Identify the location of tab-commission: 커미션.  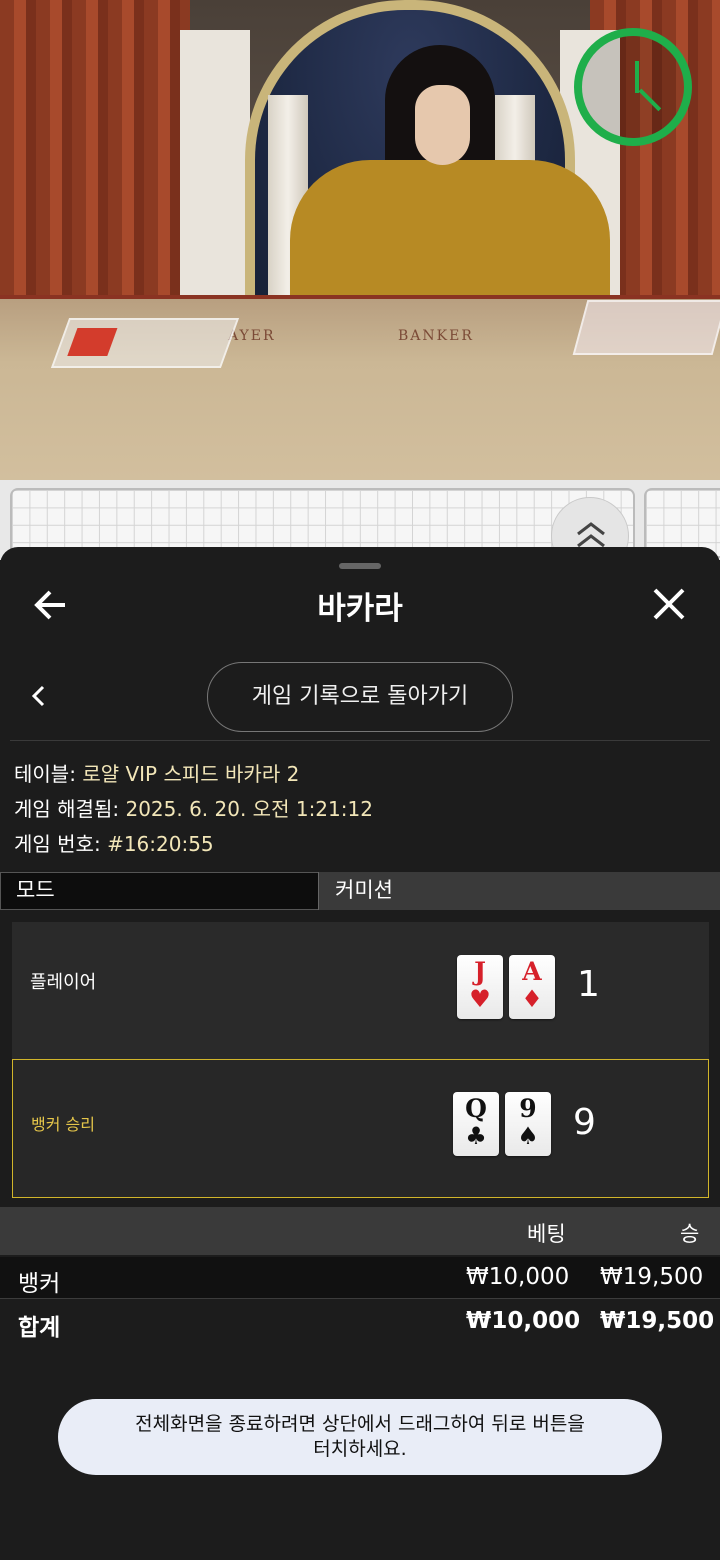
(519, 891).